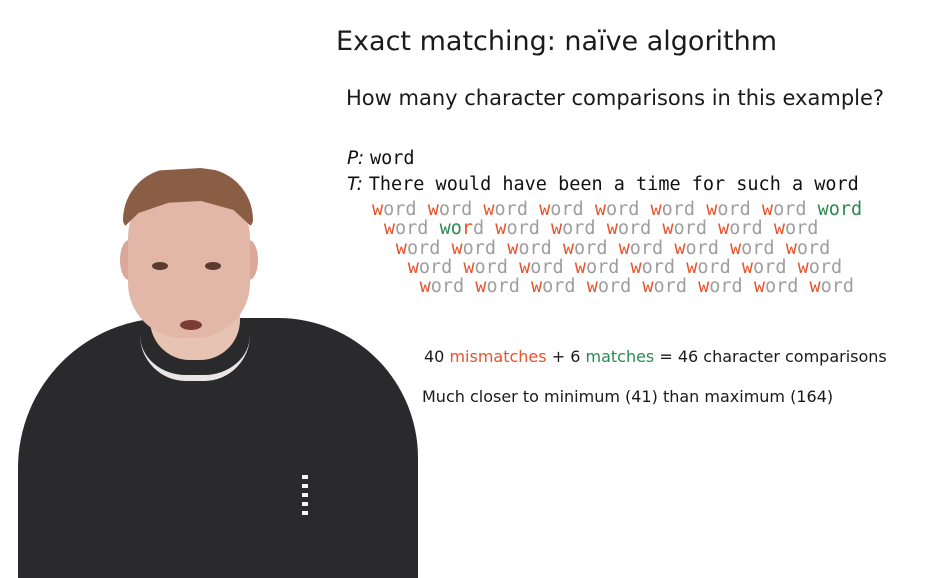 Image resolution: width=937 pixels, height=578 pixels. I want to click on equals-sign: =, so click(666, 356).